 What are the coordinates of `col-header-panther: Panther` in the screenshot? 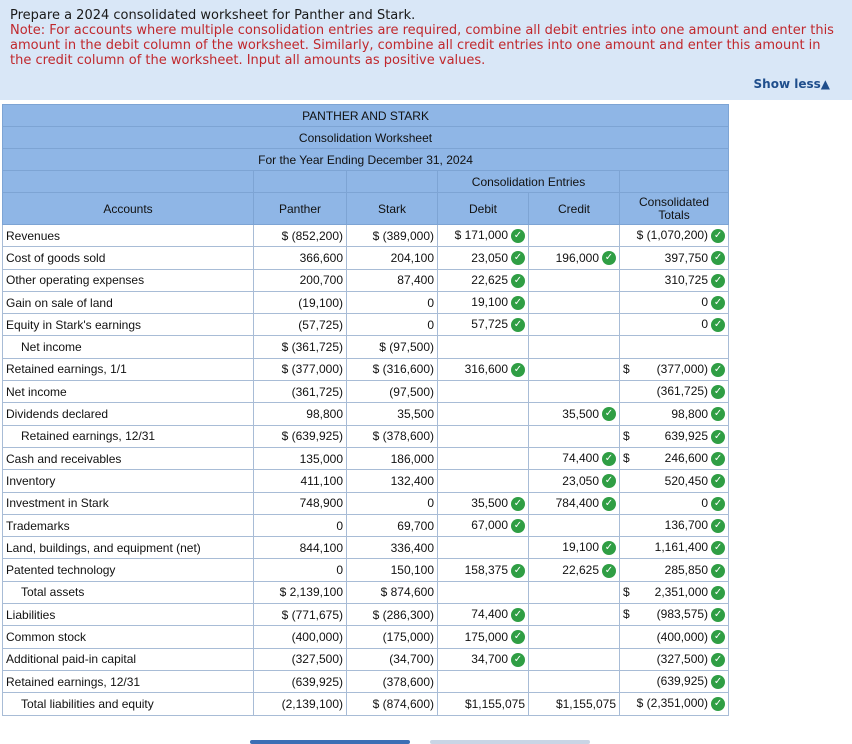 It's located at (300, 208).